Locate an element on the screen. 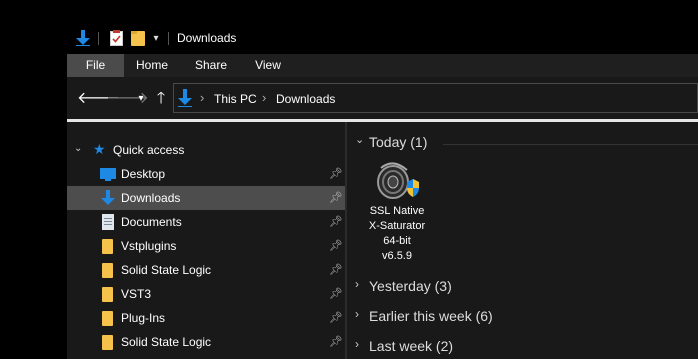 The width and height of the screenshot is (698, 359). file-item: SSL Native X-Saturator 64-bit v6.5.9 is located at coordinates (397, 214).